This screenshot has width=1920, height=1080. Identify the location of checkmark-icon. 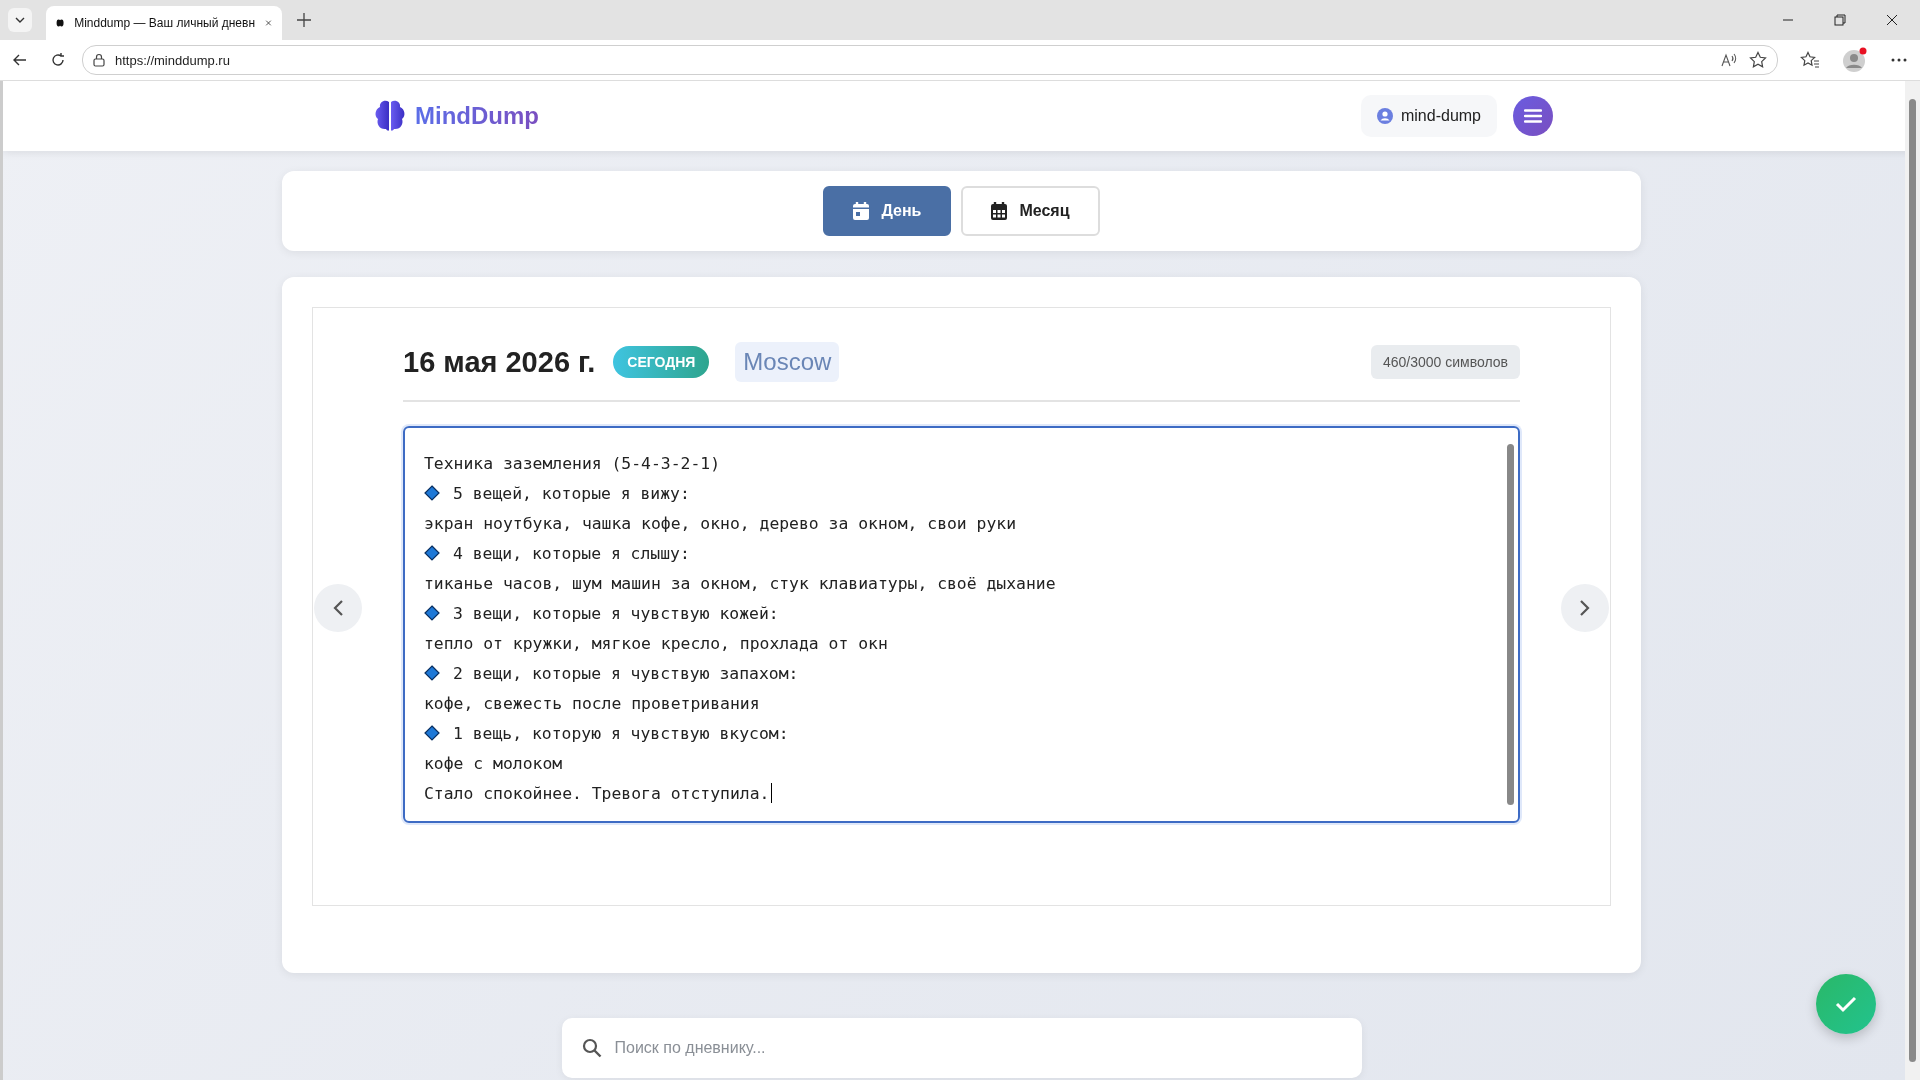
(1846, 1004).